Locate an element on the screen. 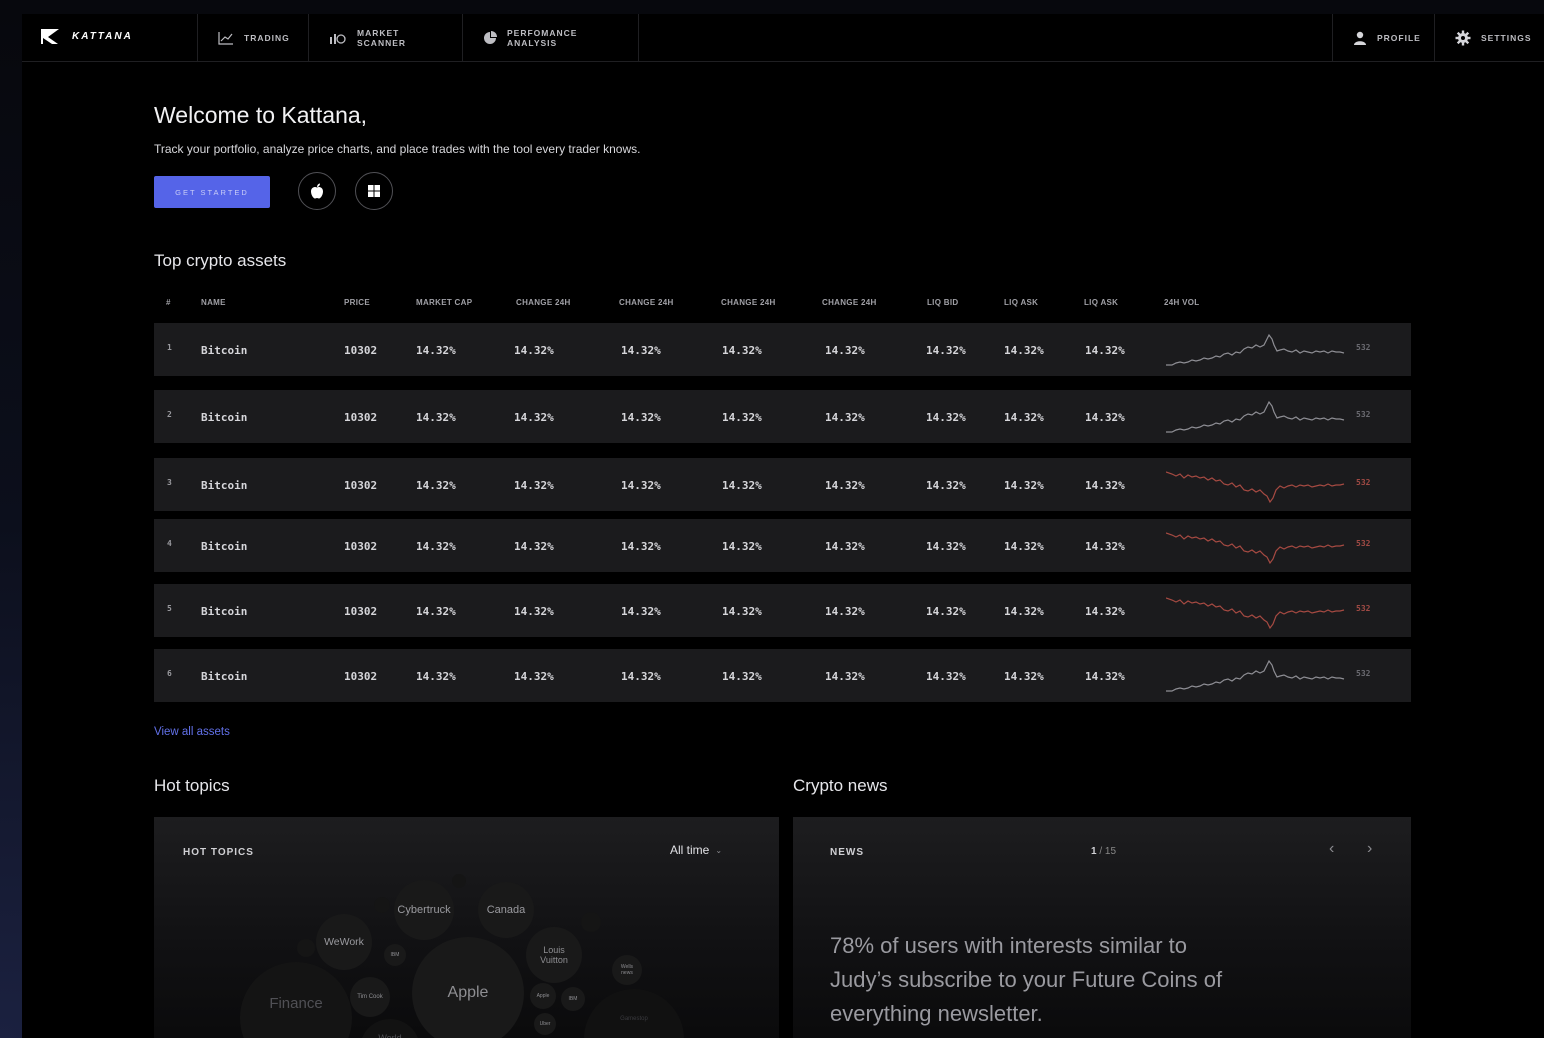 The width and height of the screenshot is (1544, 1038). rank-cell: 3 is located at coordinates (169, 482).